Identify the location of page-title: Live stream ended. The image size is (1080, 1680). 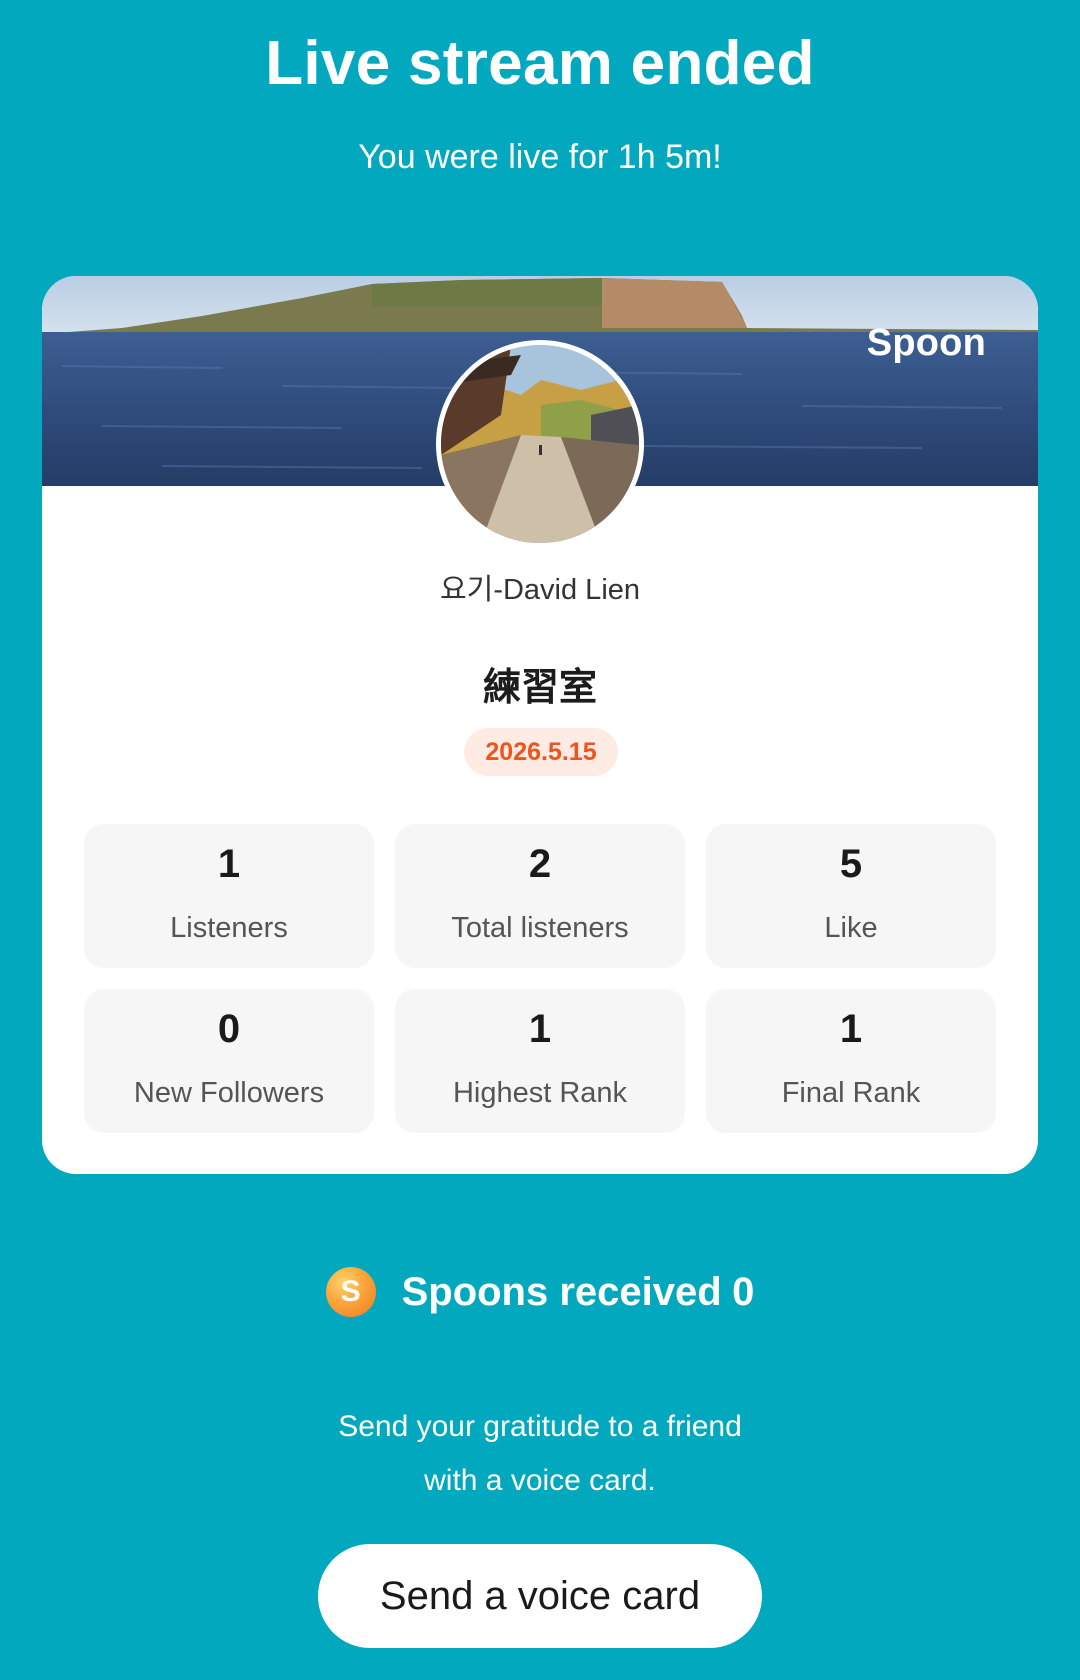
(540, 63).